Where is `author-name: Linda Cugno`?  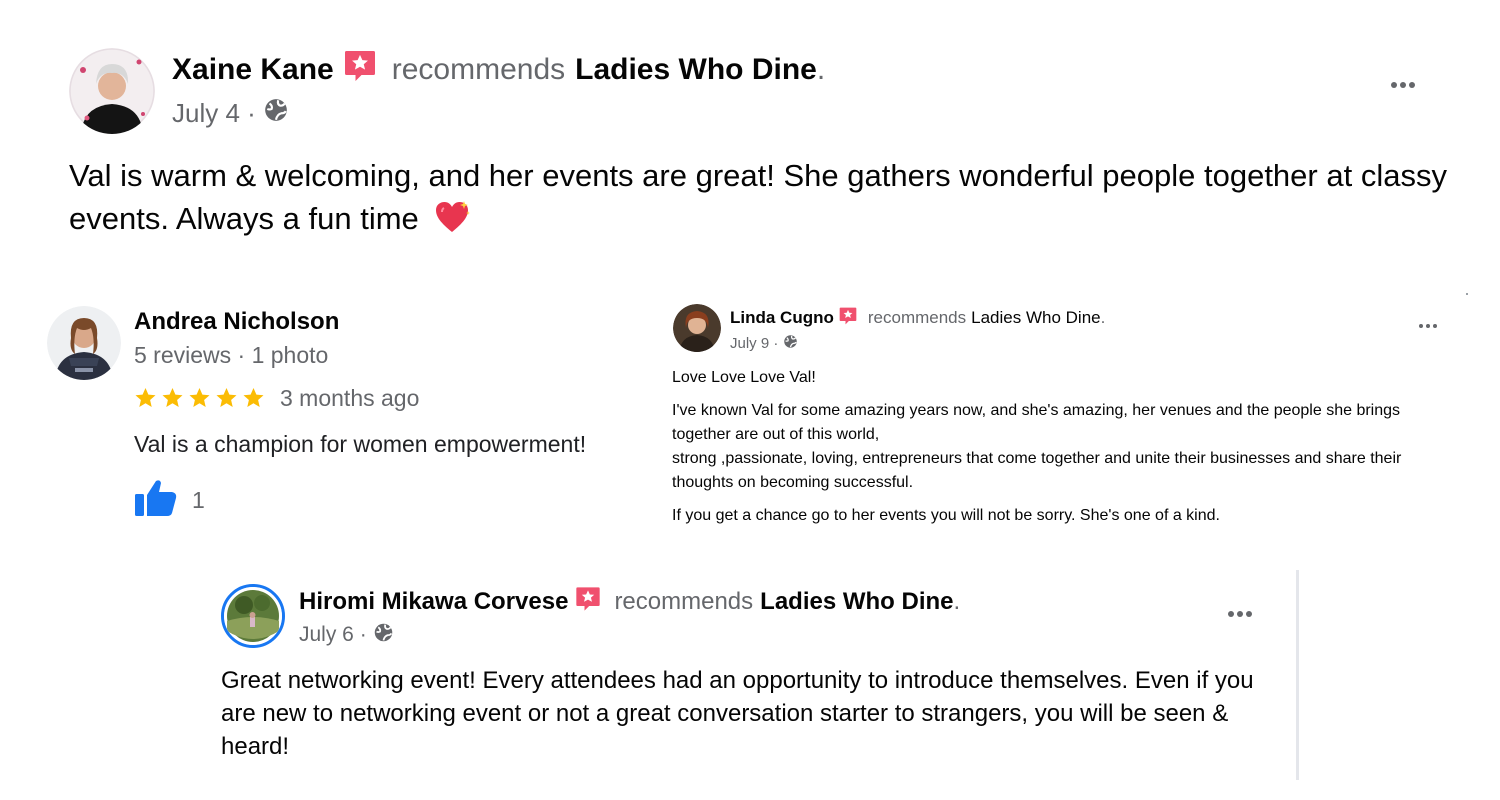
author-name: Linda Cugno is located at coordinates (782, 318).